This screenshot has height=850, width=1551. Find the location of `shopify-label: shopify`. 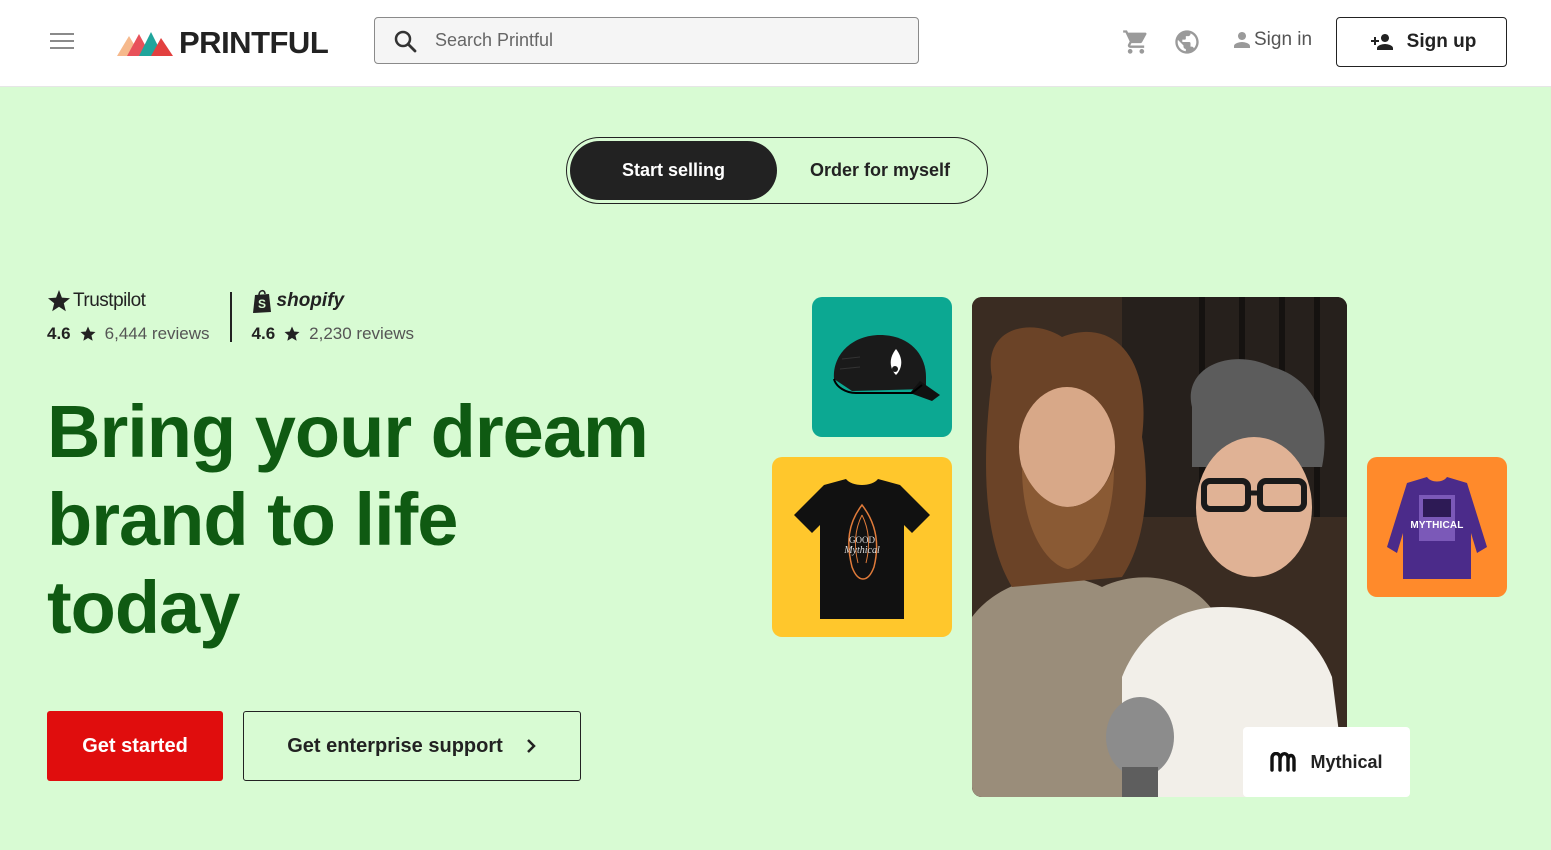

shopify-label: shopify is located at coordinates (310, 300).